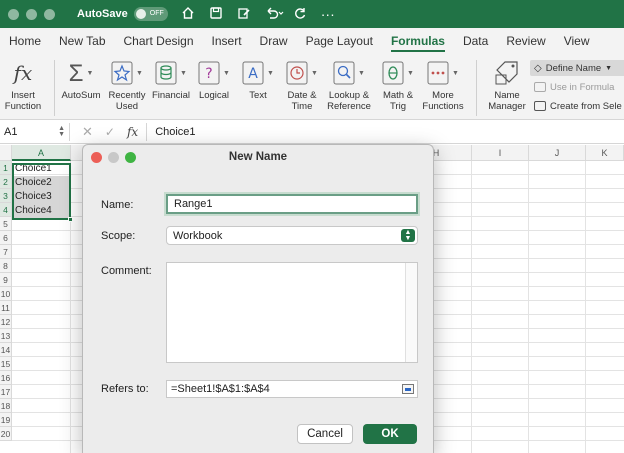  I want to click on dialog-minimize-button, so click(113, 157).